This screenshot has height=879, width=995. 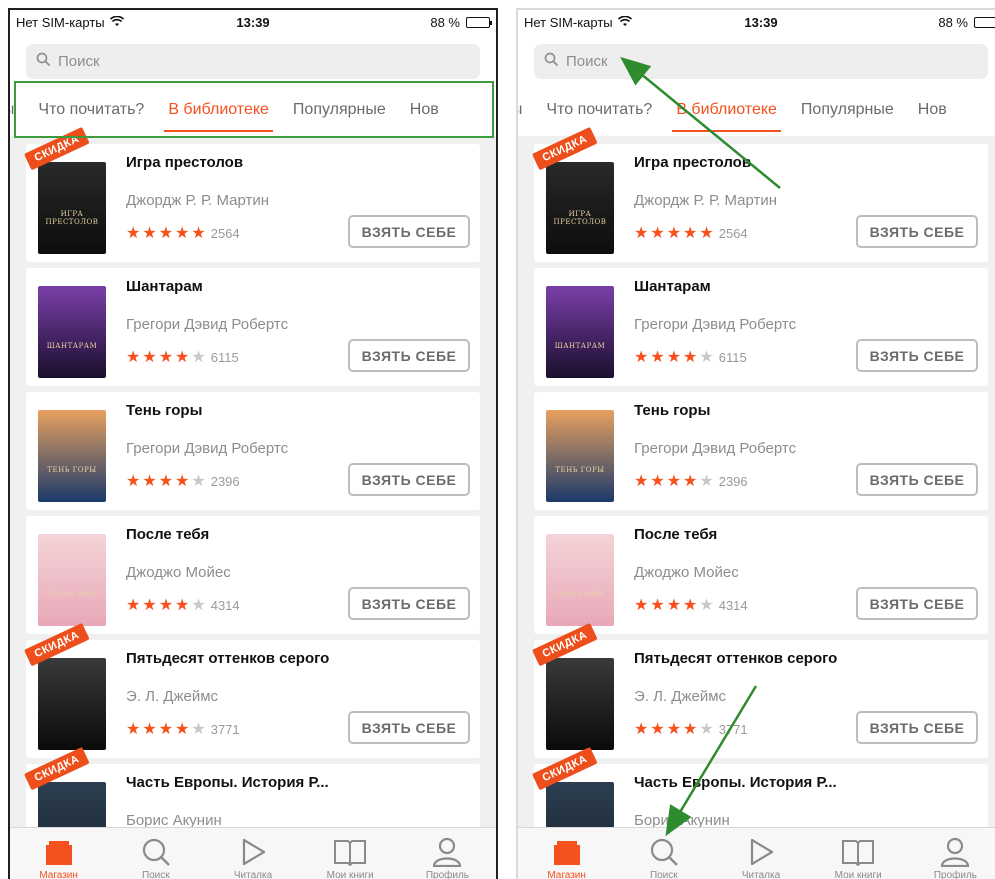 What do you see at coordinates (207, 448) in the screenshot?
I see `book-author: Грегори Дэвид Робертс` at bounding box center [207, 448].